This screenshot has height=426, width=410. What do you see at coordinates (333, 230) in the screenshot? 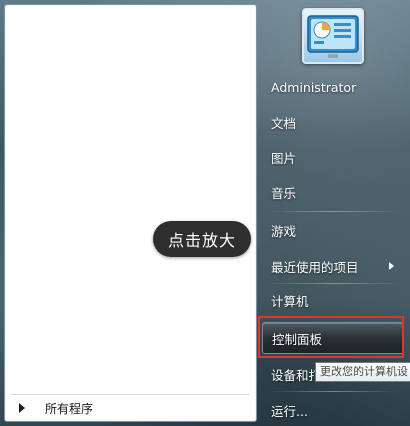
I see `link-games: 游戏` at bounding box center [333, 230].